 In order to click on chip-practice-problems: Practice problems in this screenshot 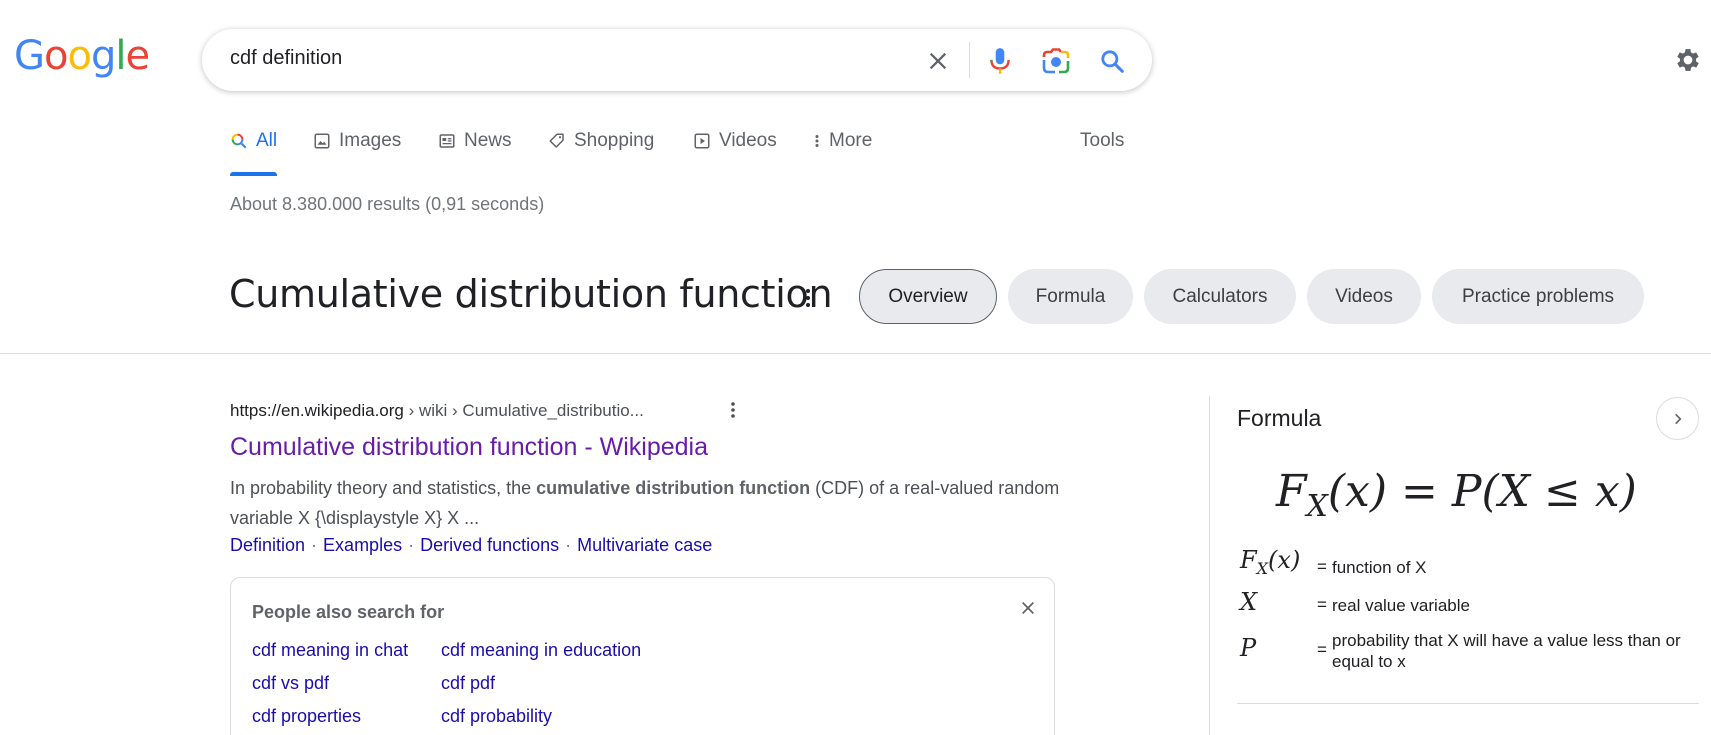, I will do `click(1538, 296)`.